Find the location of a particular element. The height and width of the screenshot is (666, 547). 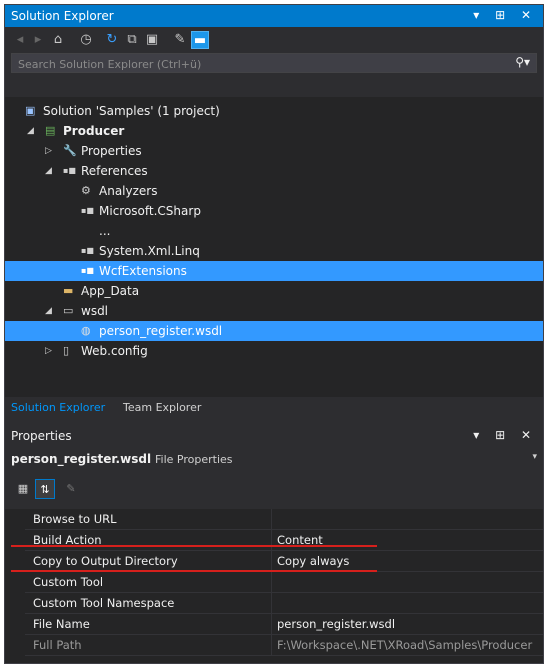

selected-object-kind: File Properties is located at coordinates (194, 459).